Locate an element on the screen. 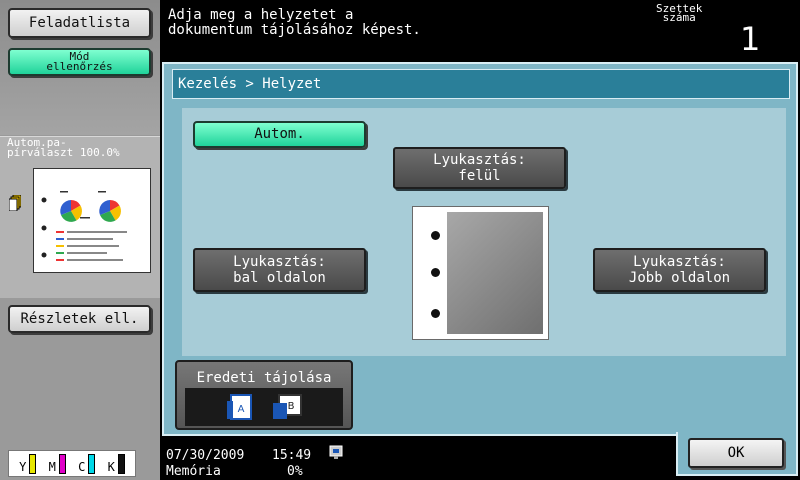 This screenshot has height=480, width=800. preview-label: Autom.pa- pírválaszt 100.0% is located at coordinates (63, 147).